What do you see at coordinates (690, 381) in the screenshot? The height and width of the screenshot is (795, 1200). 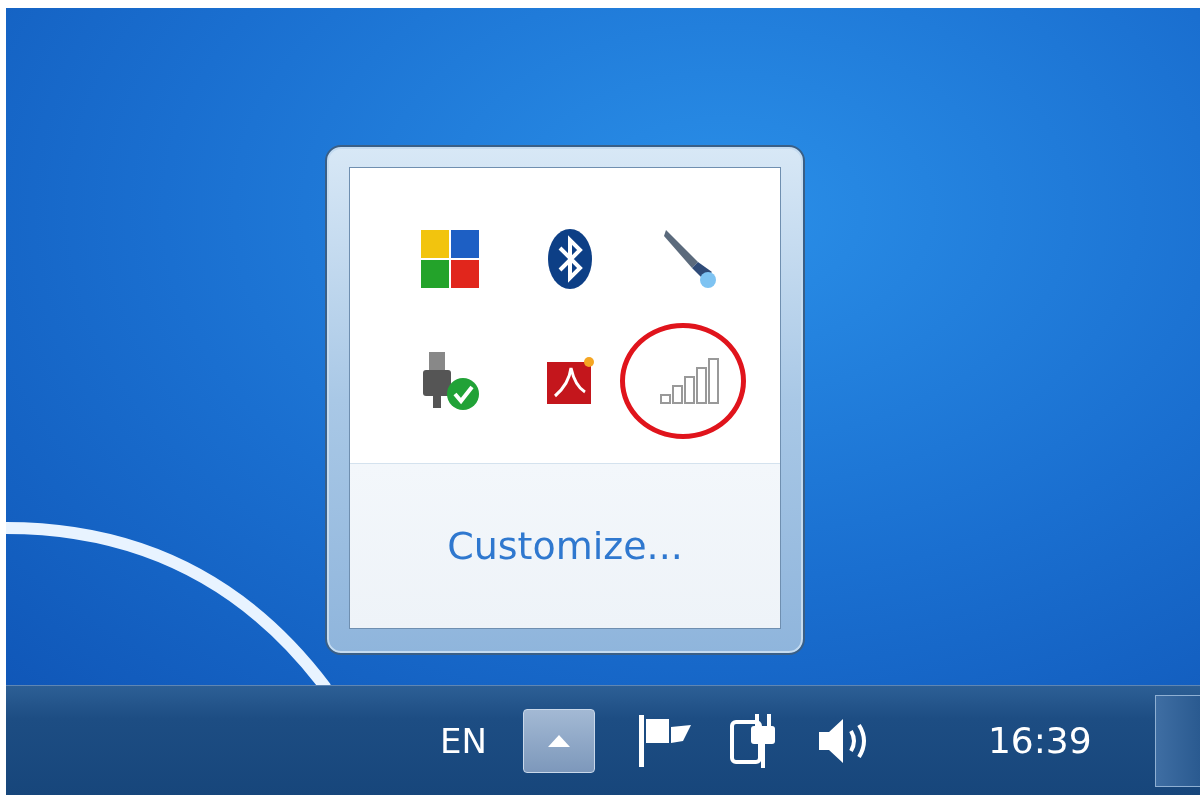 I see `signal-bars-icon` at bounding box center [690, 381].